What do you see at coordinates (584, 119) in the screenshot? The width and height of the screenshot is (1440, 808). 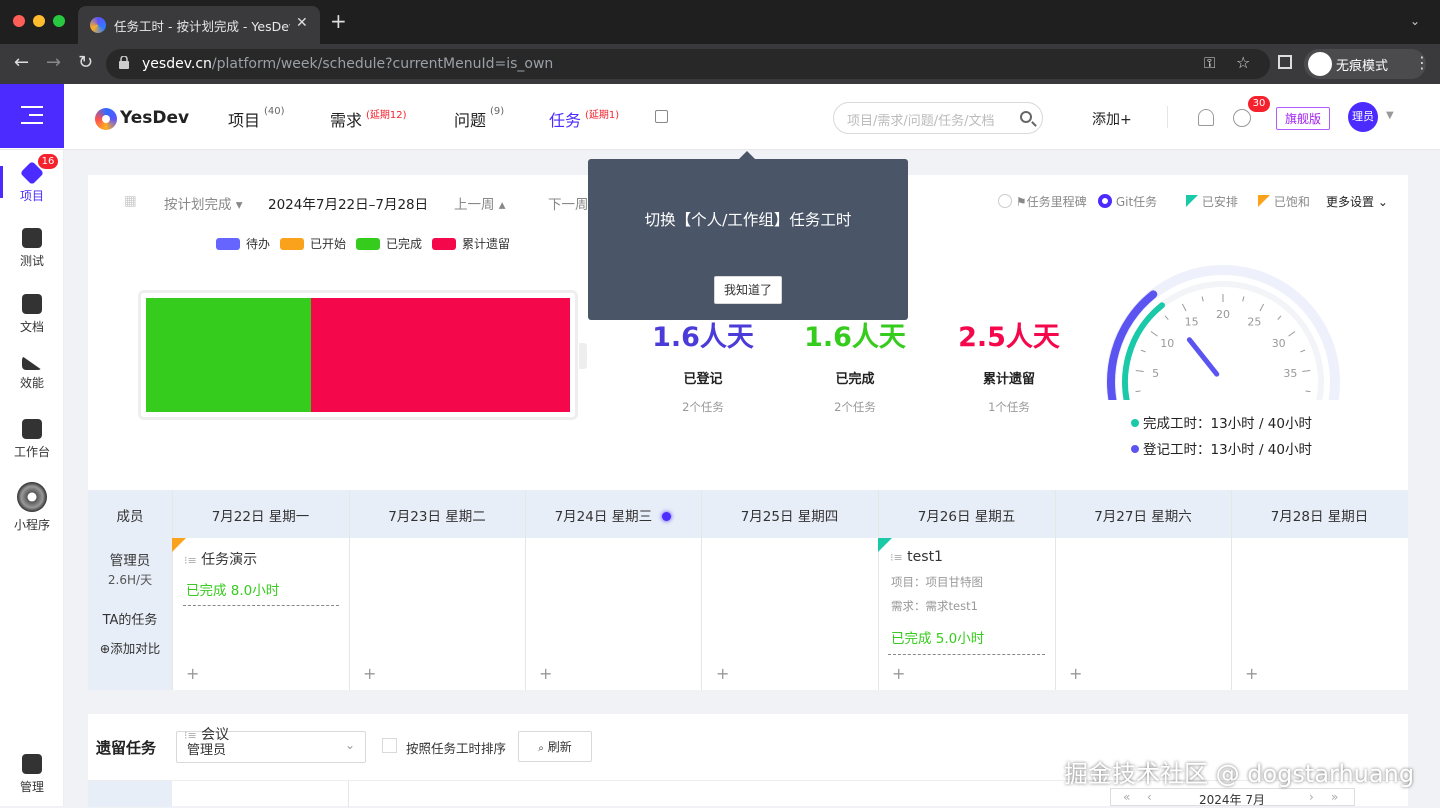 I see `nav-tasks: 任务 (延期1)` at bounding box center [584, 119].